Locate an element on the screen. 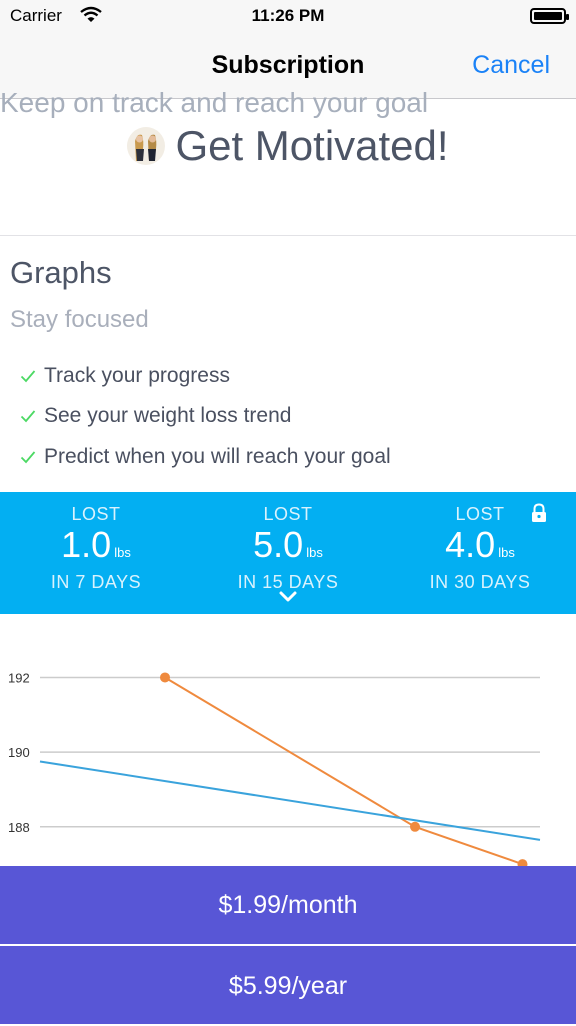  stat-period: IN 7 DAYS is located at coordinates (96, 582).